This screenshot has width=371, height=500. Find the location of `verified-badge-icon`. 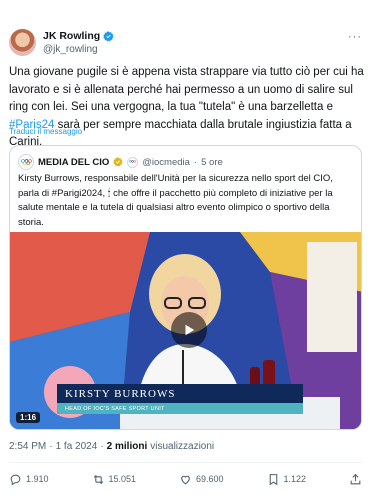

verified-badge-icon is located at coordinates (108, 36).